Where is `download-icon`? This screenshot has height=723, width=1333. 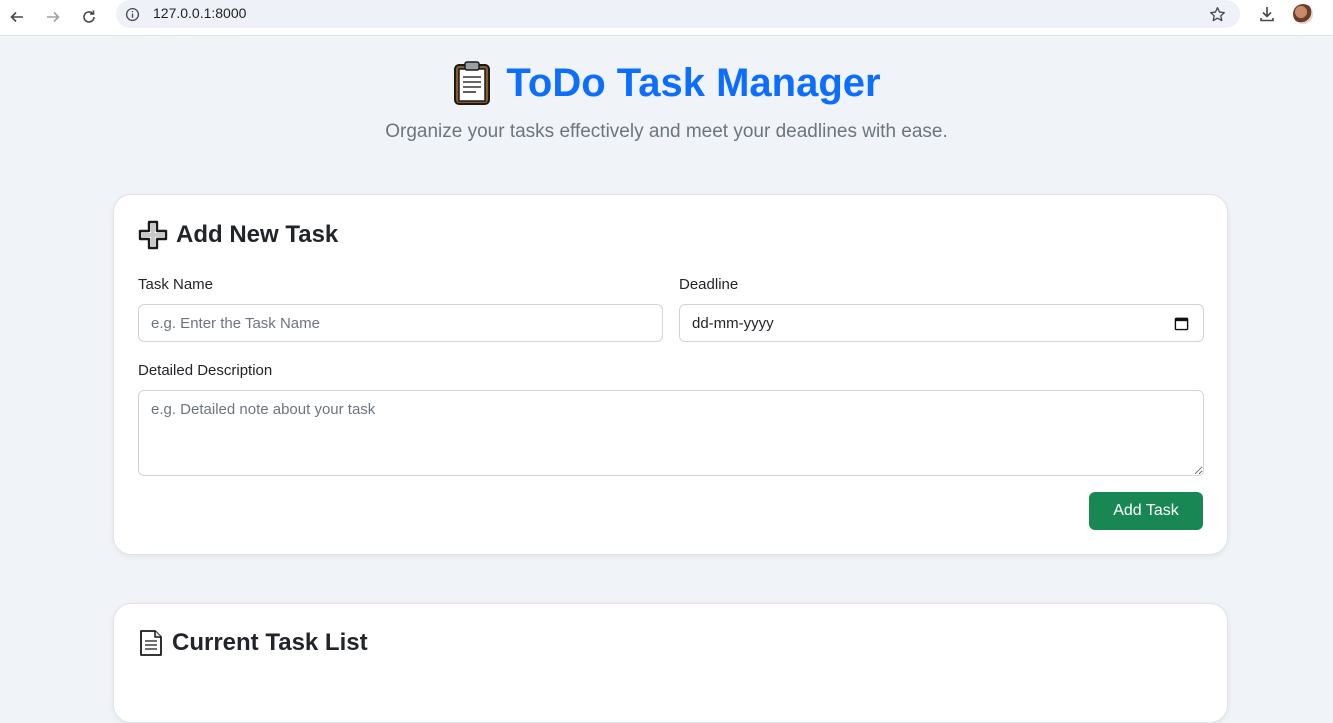 download-icon is located at coordinates (1267, 14).